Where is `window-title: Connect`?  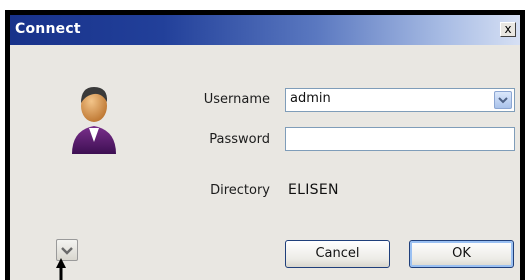
window-title: Connect is located at coordinates (48, 29).